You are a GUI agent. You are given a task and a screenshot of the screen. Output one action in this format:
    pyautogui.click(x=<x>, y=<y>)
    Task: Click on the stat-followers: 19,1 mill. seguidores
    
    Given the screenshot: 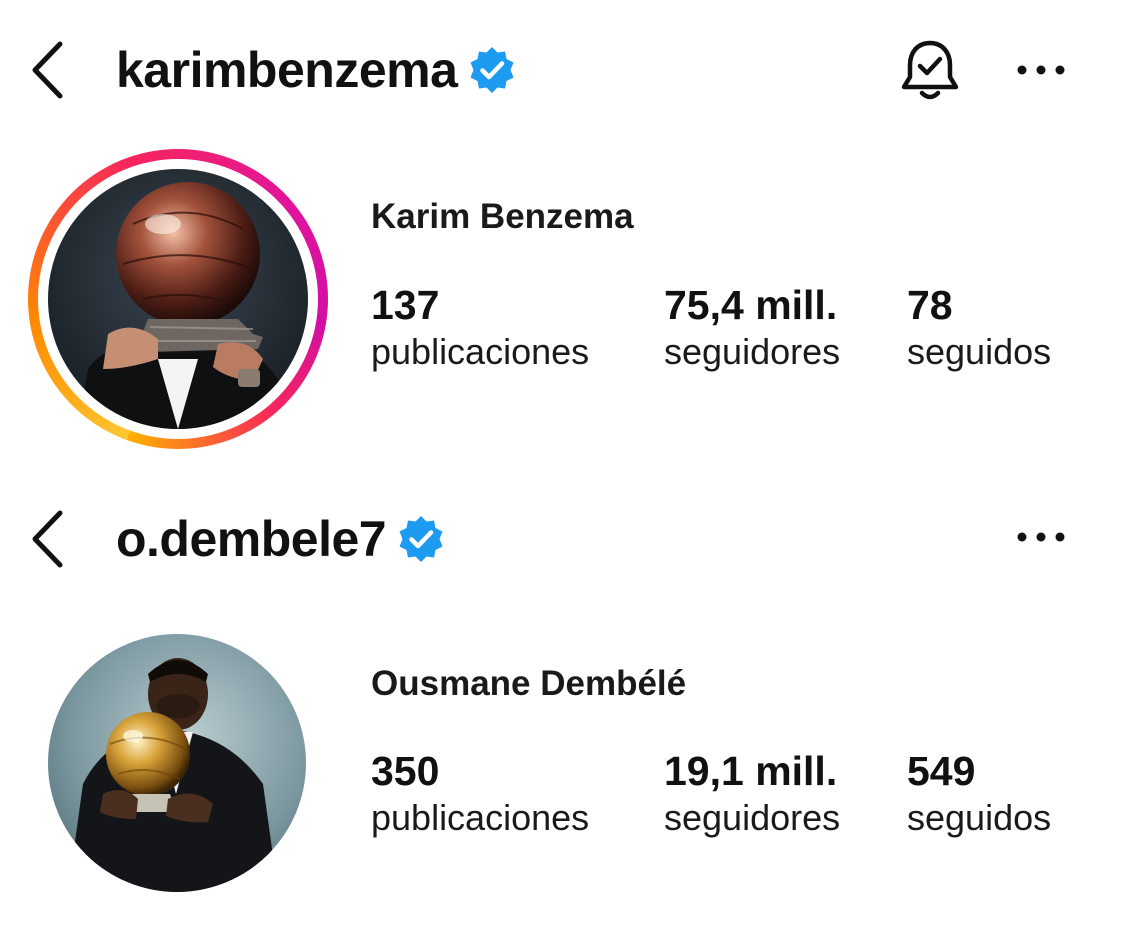 What is the action you would take?
    pyautogui.click(x=752, y=795)
    